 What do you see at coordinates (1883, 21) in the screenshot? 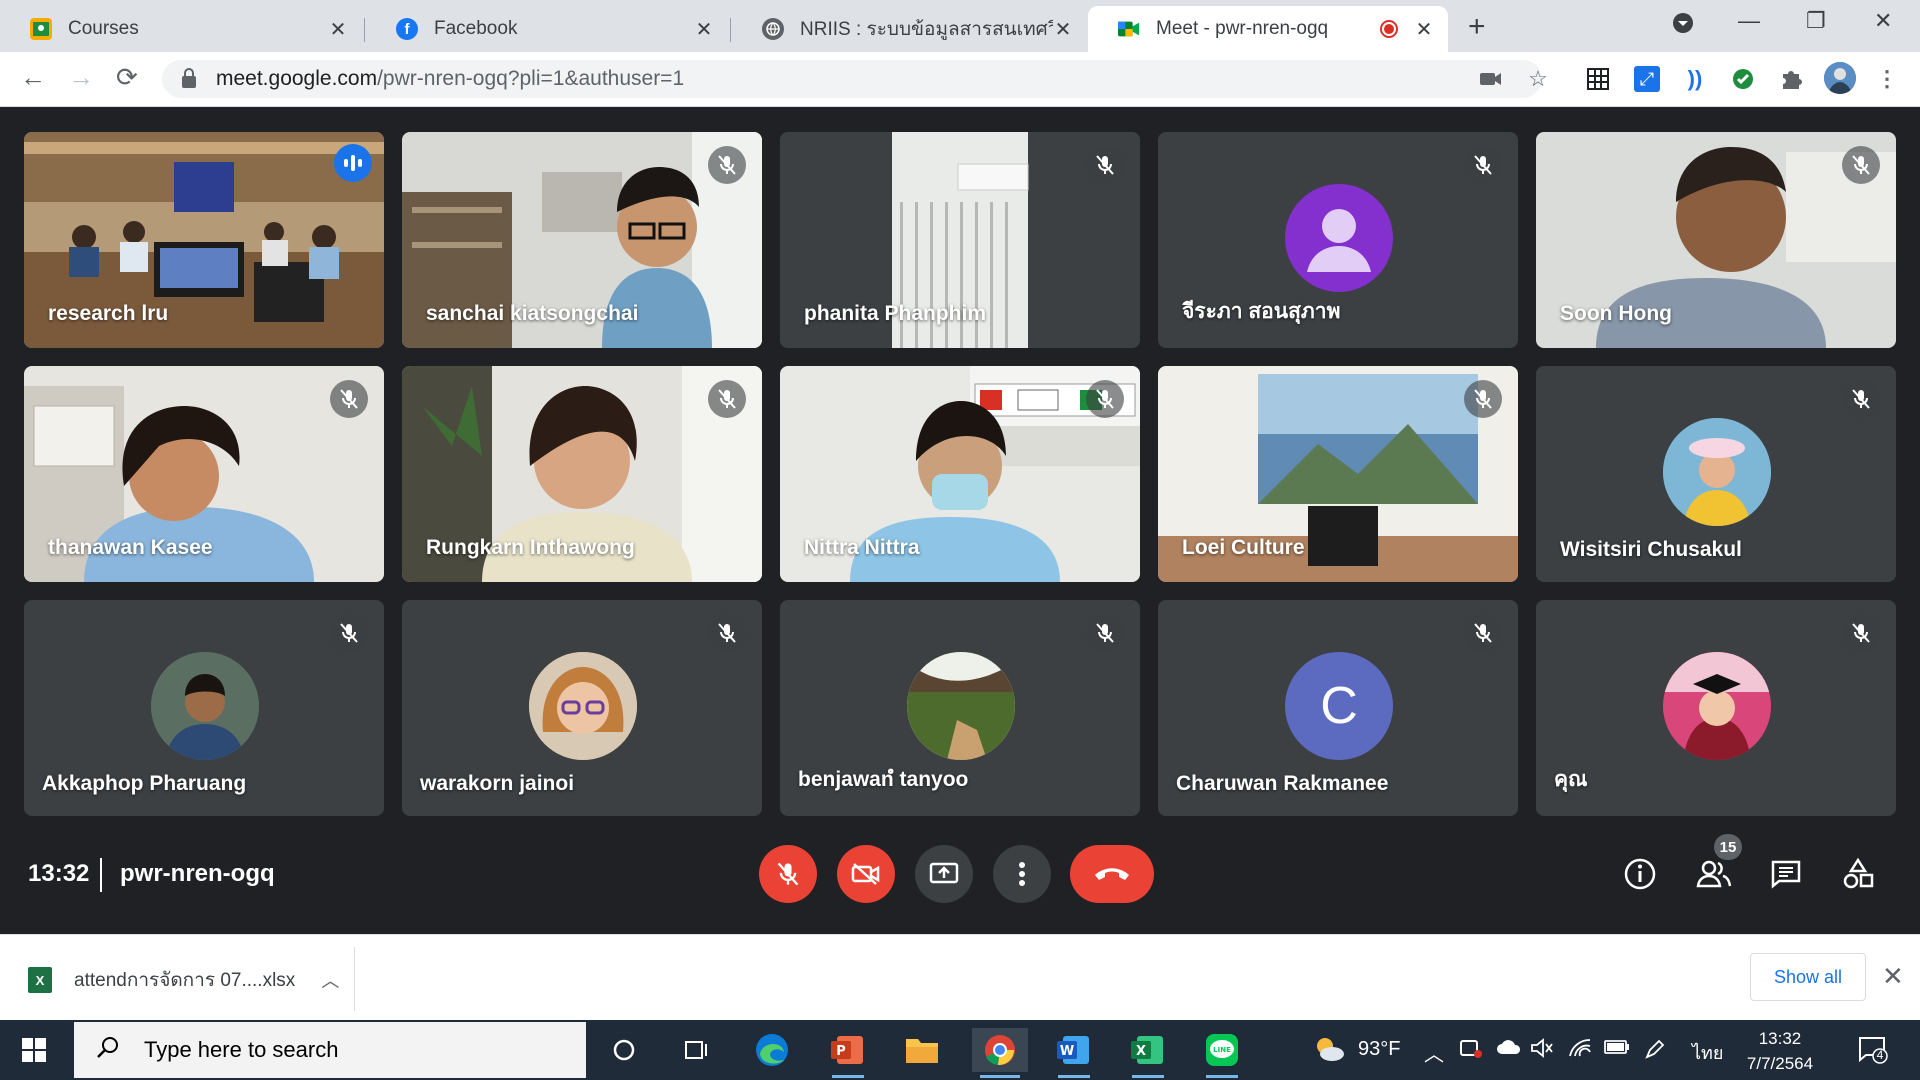
I see `close-window-icon: ✕` at bounding box center [1883, 21].